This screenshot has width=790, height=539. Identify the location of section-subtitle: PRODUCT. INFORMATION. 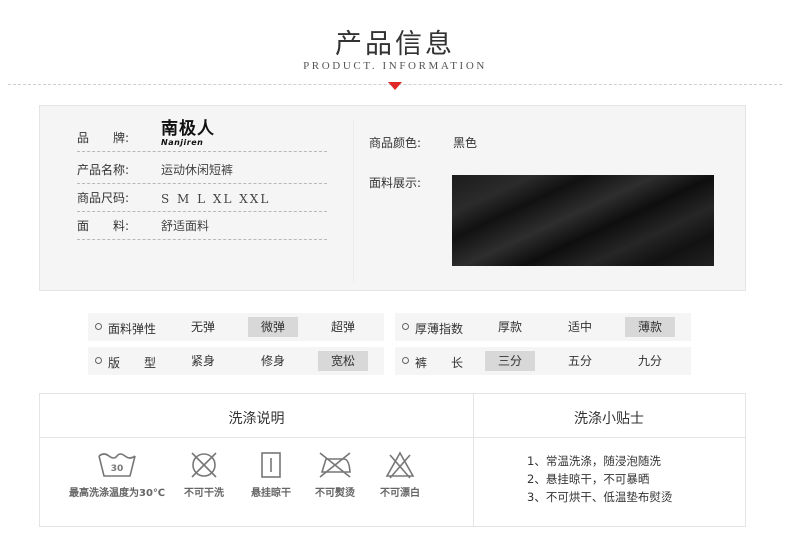
(395, 66).